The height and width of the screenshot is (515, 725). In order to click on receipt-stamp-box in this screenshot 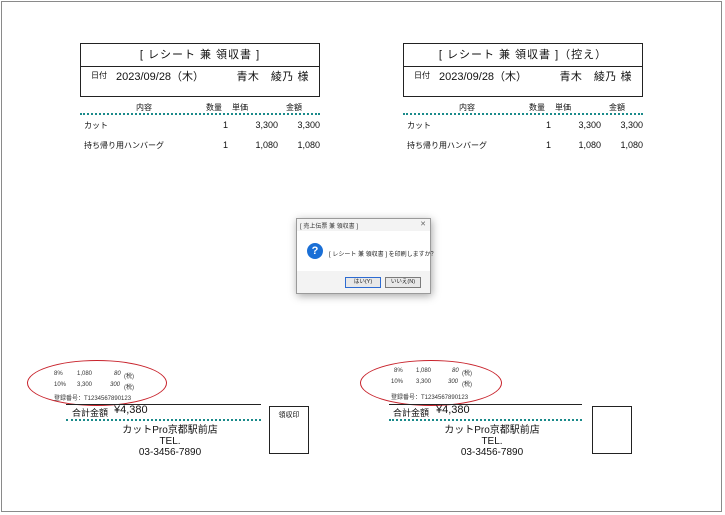, I will do `click(612, 430)`.